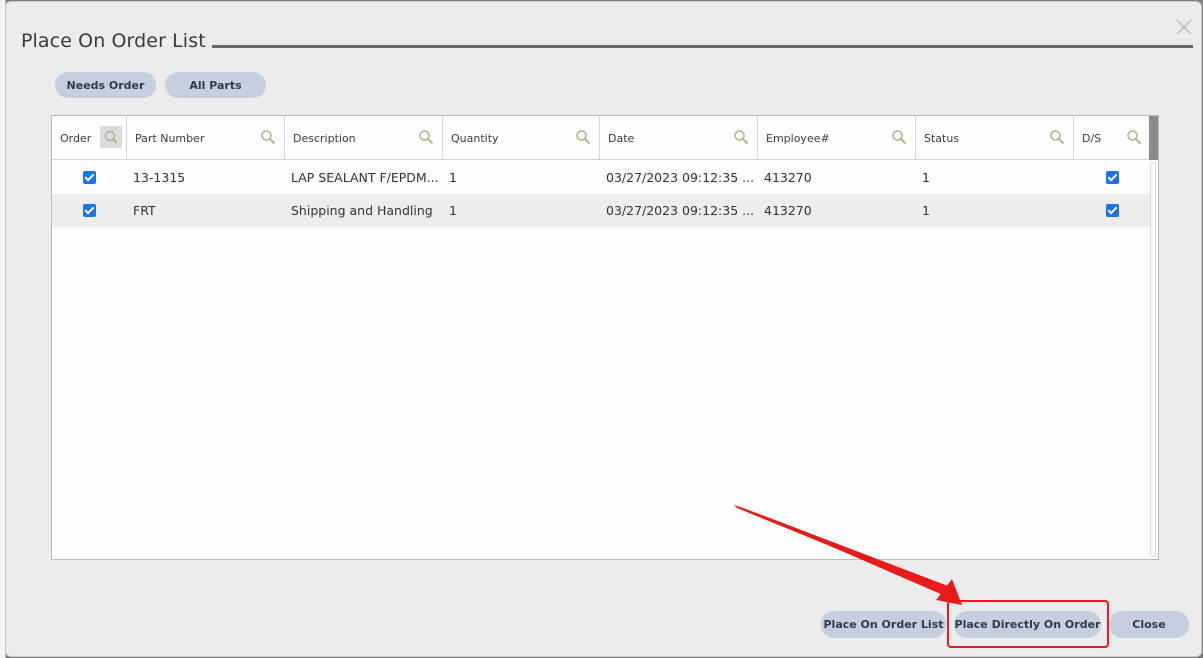 This screenshot has height=658, width=1203. What do you see at coordinates (105, 85) in the screenshot?
I see `needs-order-button: Needs Order` at bounding box center [105, 85].